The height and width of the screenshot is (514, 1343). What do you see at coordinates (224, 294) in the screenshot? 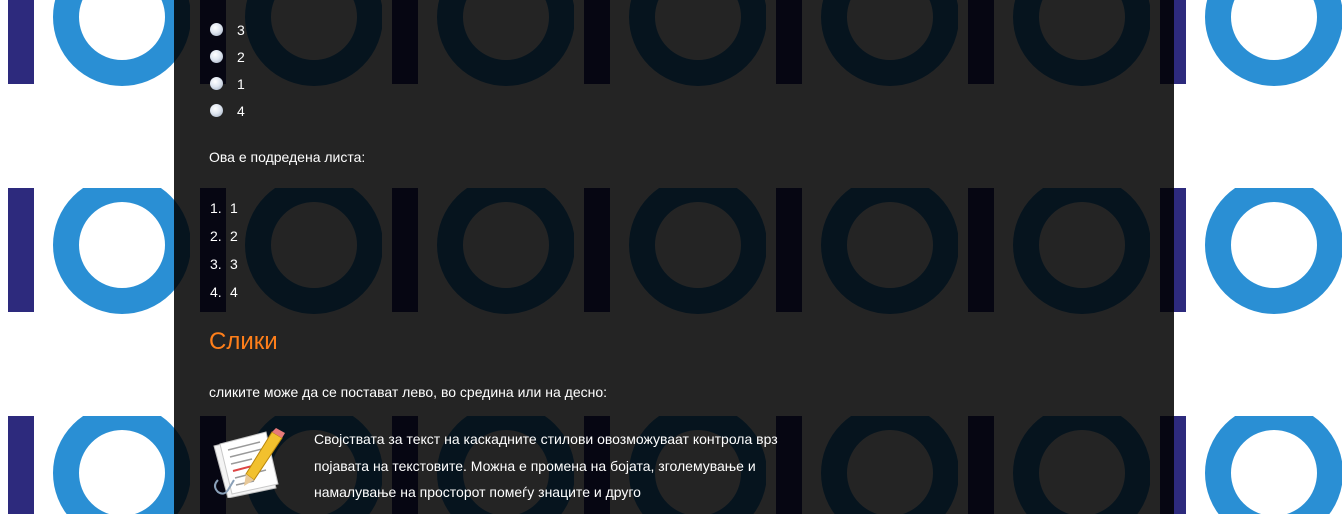
I see `list-item: 4. 4` at bounding box center [224, 294].